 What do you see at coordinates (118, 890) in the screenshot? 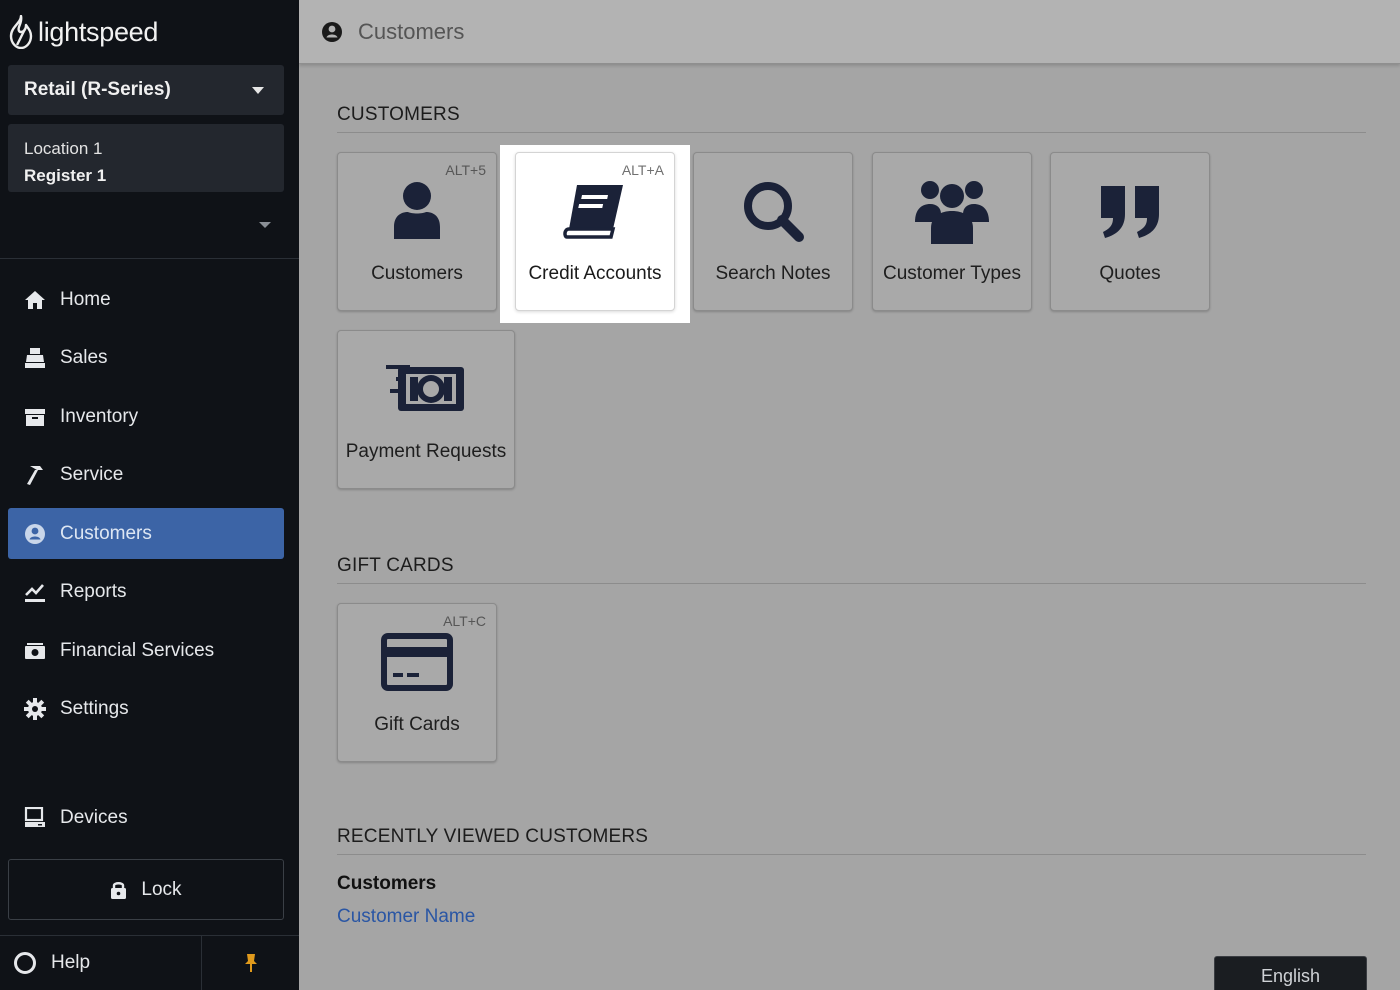
I see `lock-icon` at bounding box center [118, 890].